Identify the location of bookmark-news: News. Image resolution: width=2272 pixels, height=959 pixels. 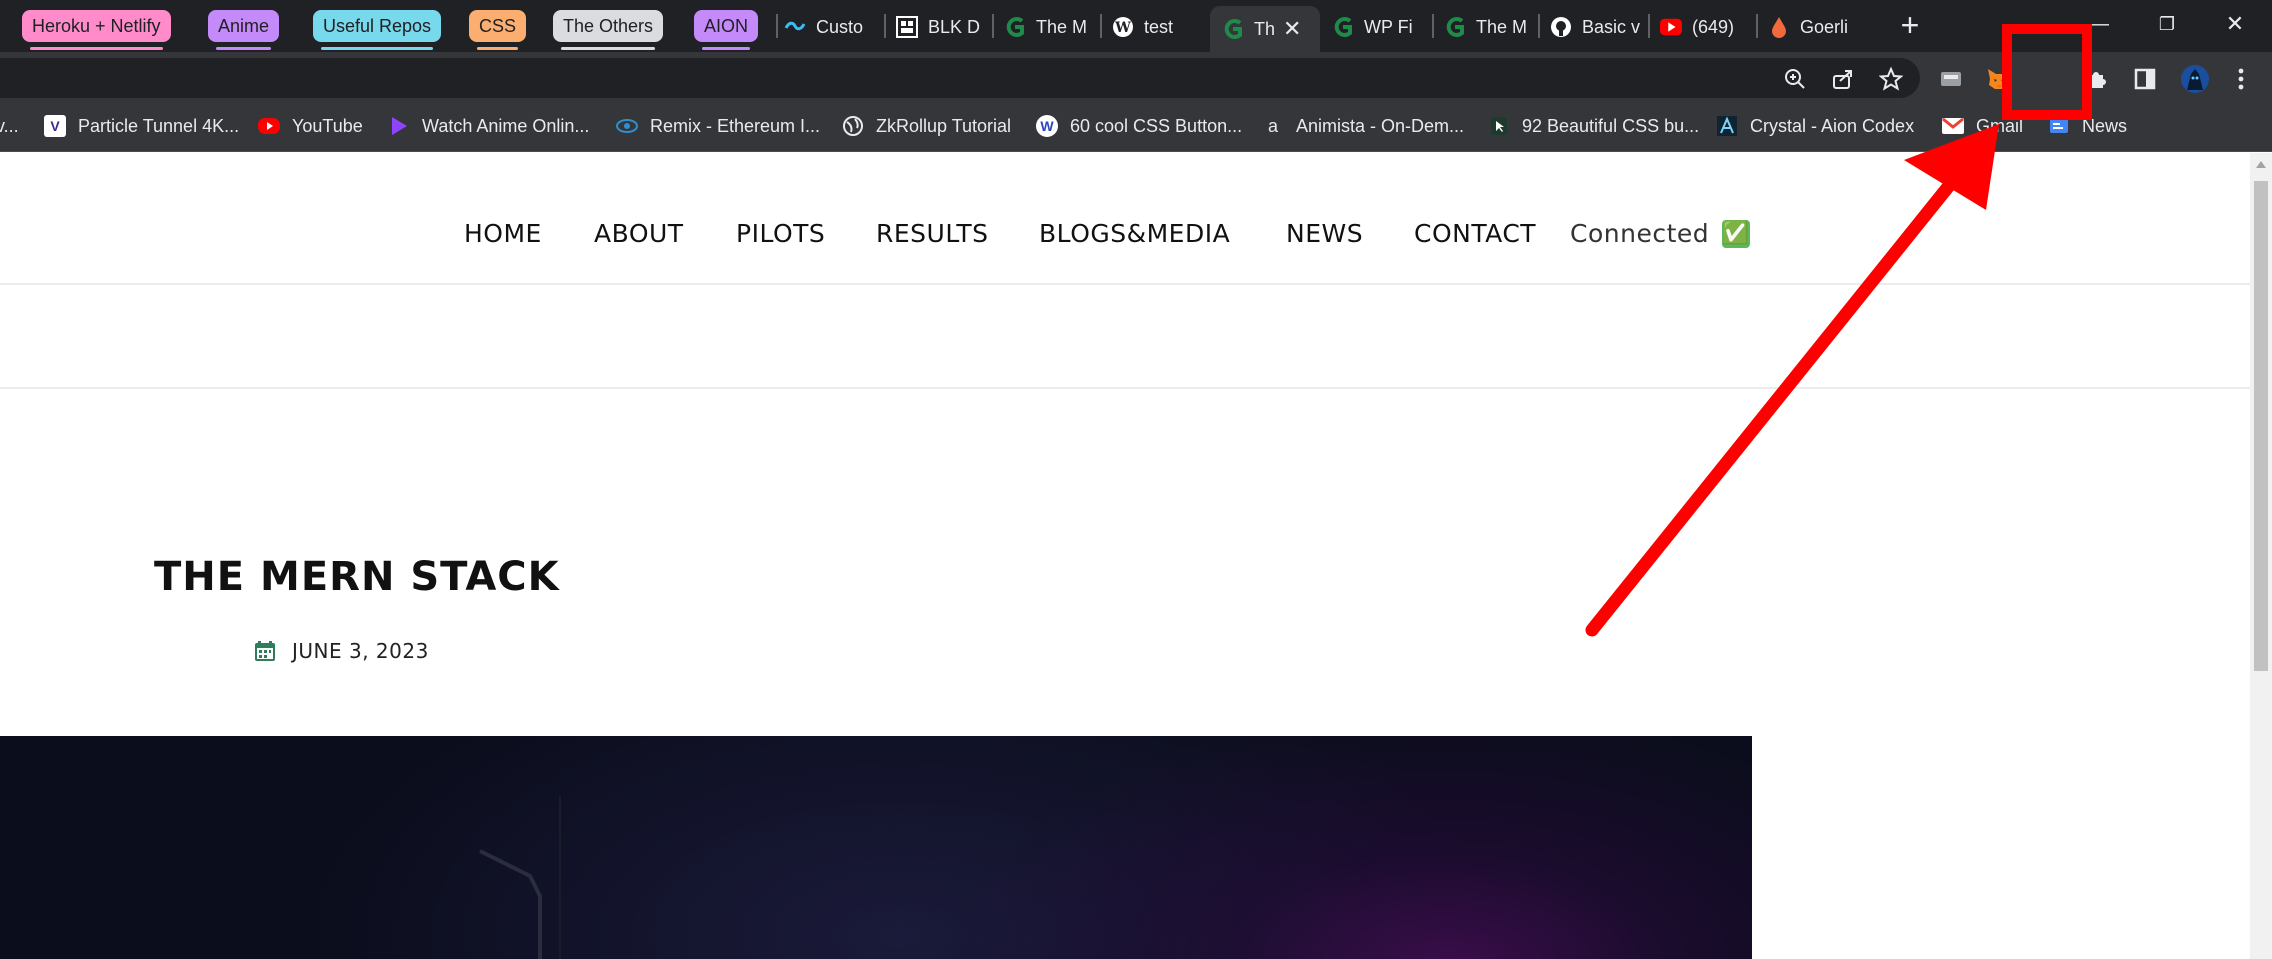
(2087, 126).